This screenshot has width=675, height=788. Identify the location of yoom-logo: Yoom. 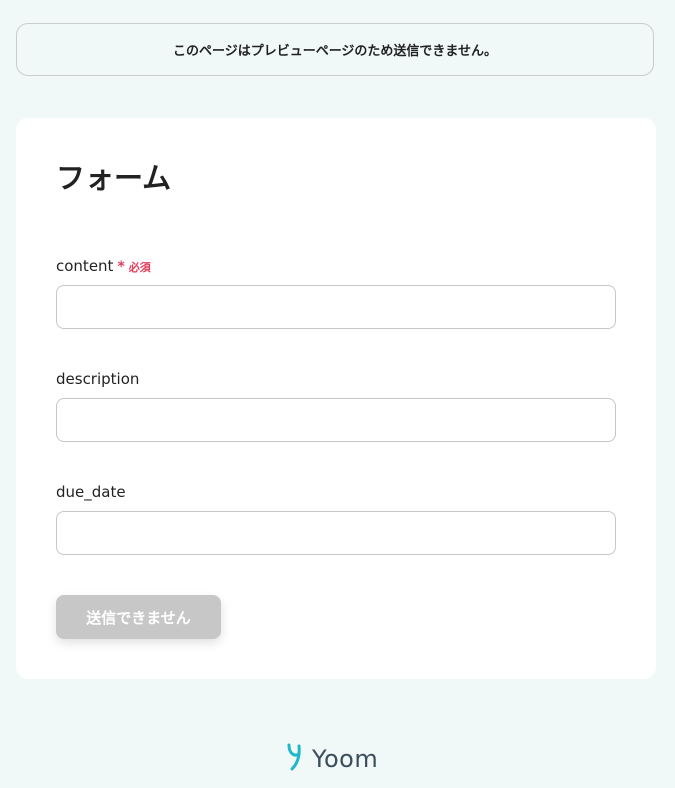
(332, 759).